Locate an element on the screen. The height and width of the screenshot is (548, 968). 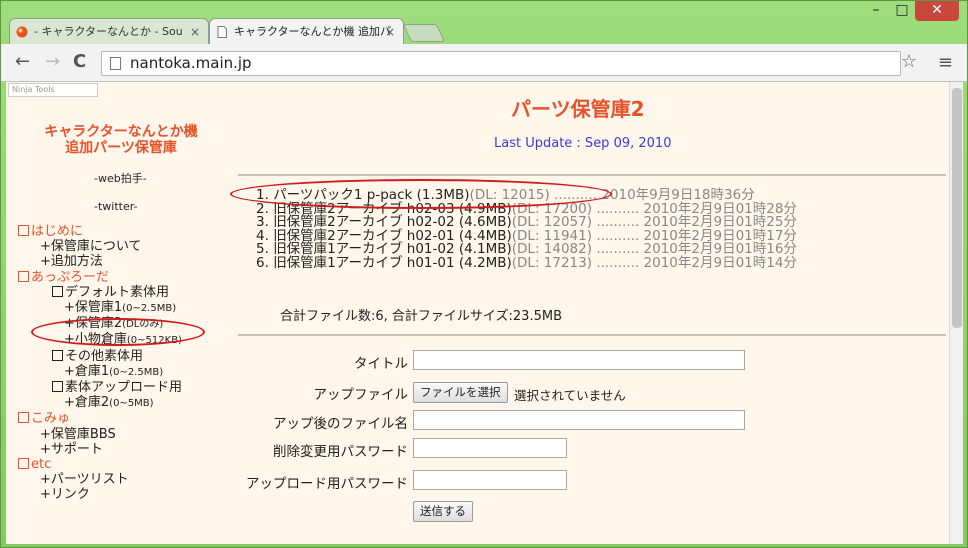
web-clap-link: -web拍手- is located at coordinates (120, 178).